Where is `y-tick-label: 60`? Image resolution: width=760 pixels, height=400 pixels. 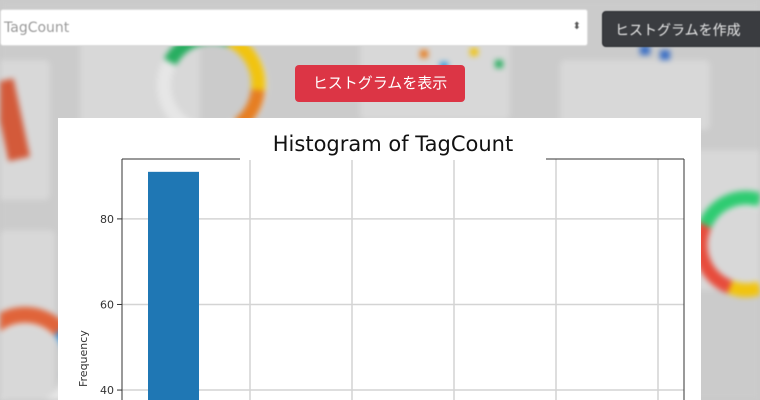
y-tick-label: 60 is located at coordinates (107, 304).